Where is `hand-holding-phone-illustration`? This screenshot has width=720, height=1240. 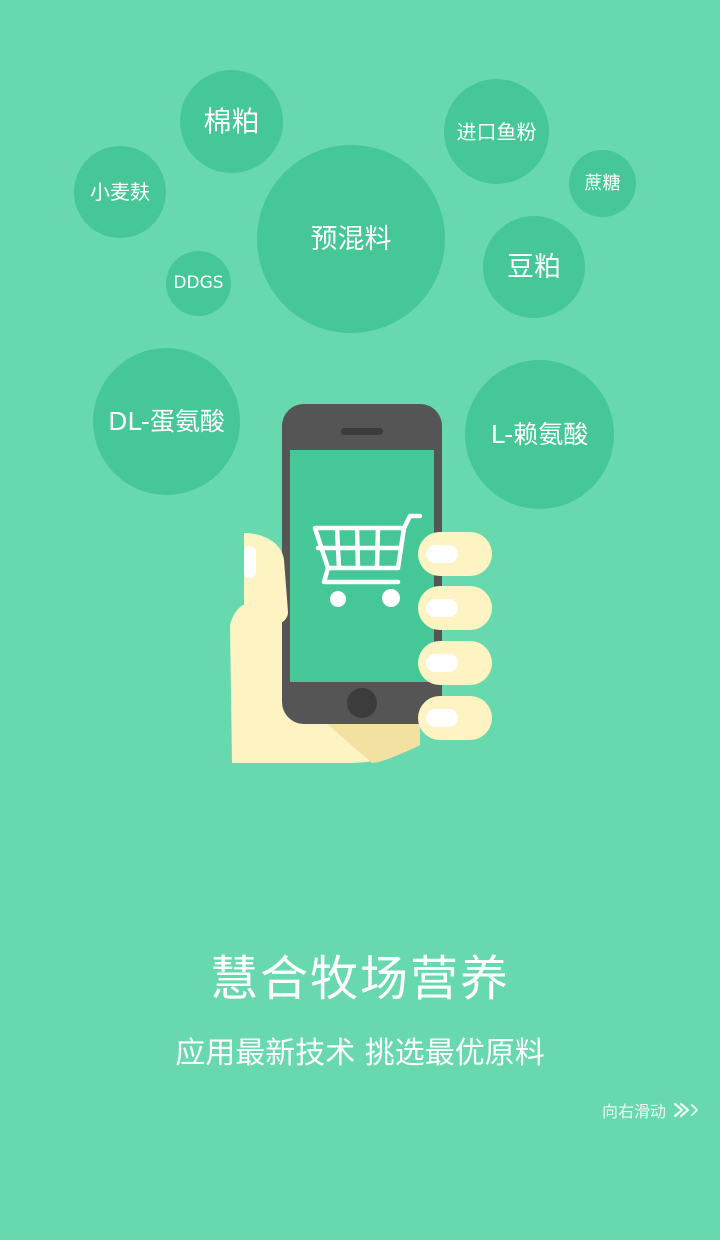
hand-holding-phone-illustration is located at coordinates (361, 583).